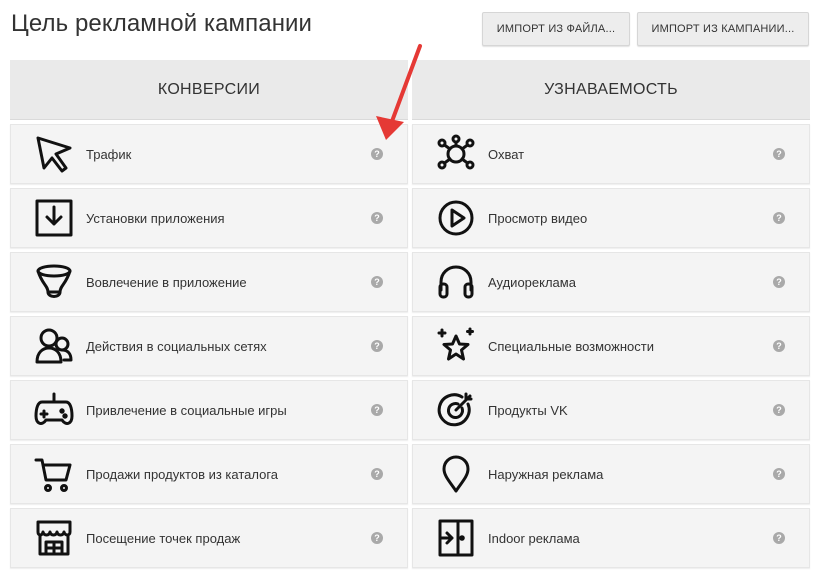 This screenshot has height=586, width=823. I want to click on objective-label: Действия в социальных сетях, so click(176, 346).